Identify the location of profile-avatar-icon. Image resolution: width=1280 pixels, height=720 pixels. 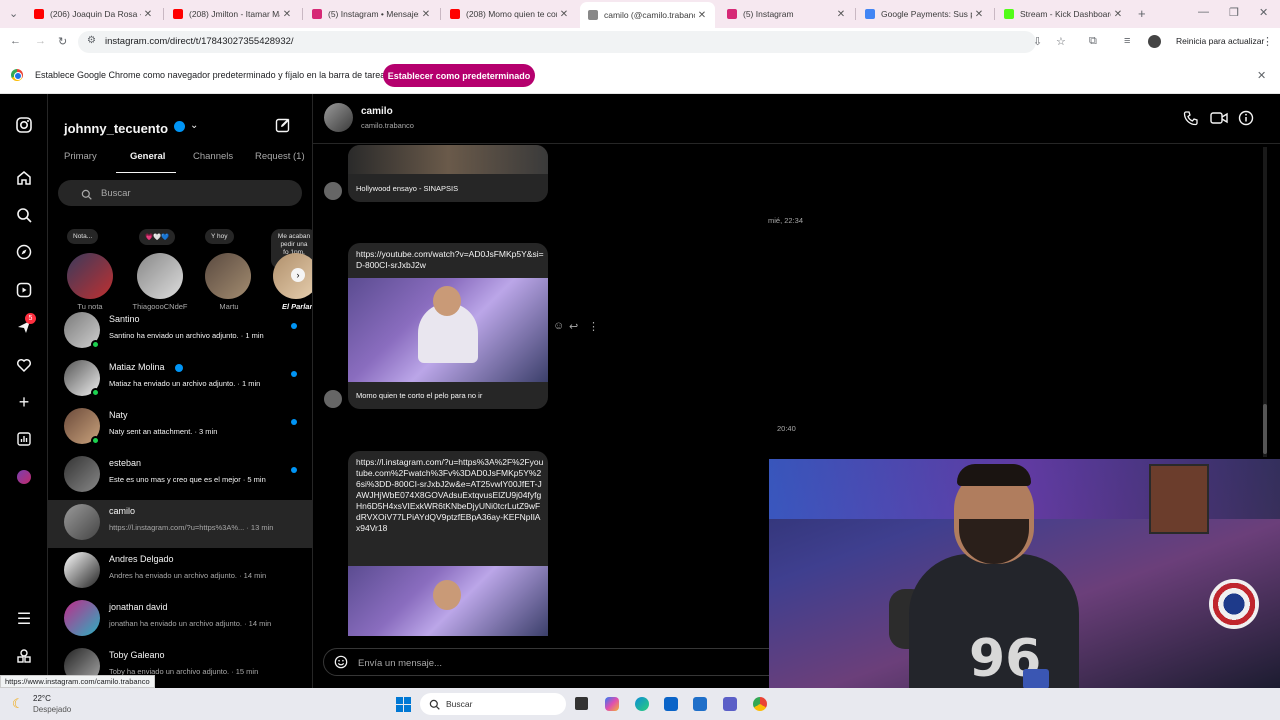
(24, 477).